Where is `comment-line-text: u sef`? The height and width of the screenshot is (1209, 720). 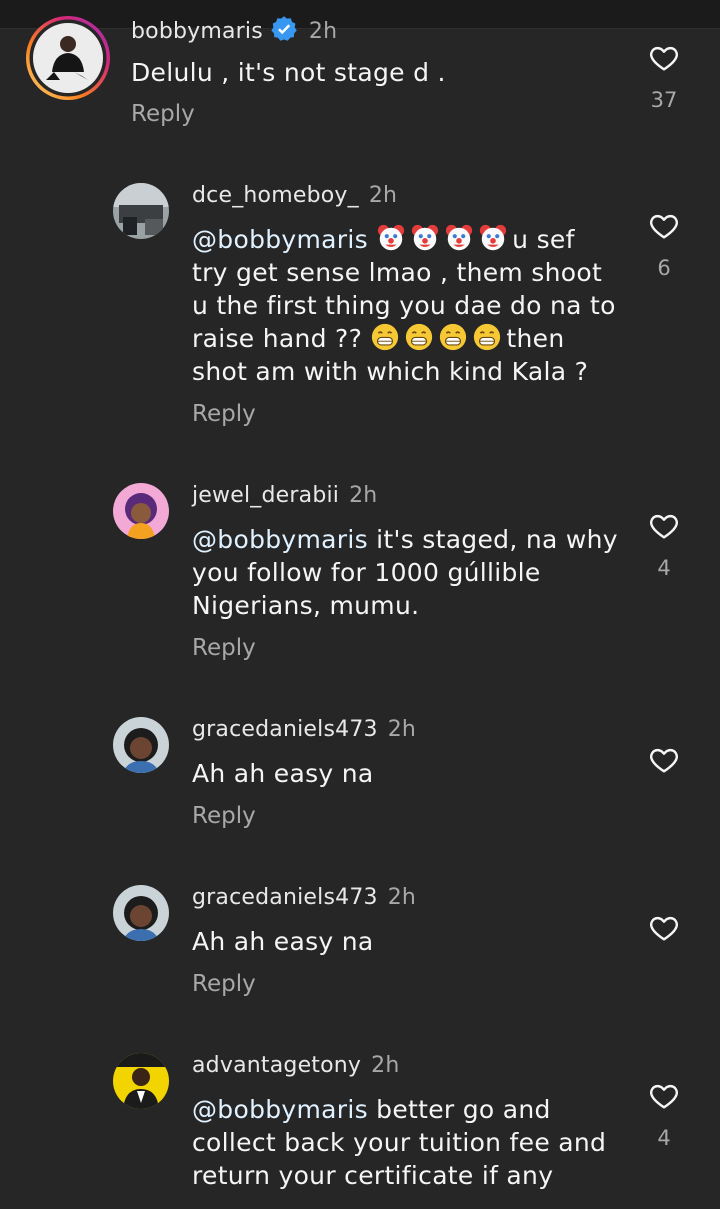 comment-line-text: u sef is located at coordinates (543, 239).